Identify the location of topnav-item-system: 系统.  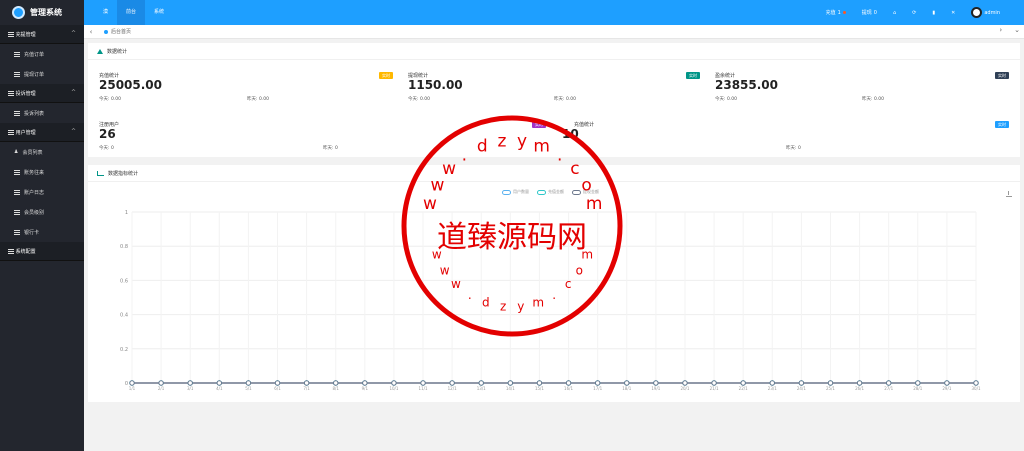
(159, 12).